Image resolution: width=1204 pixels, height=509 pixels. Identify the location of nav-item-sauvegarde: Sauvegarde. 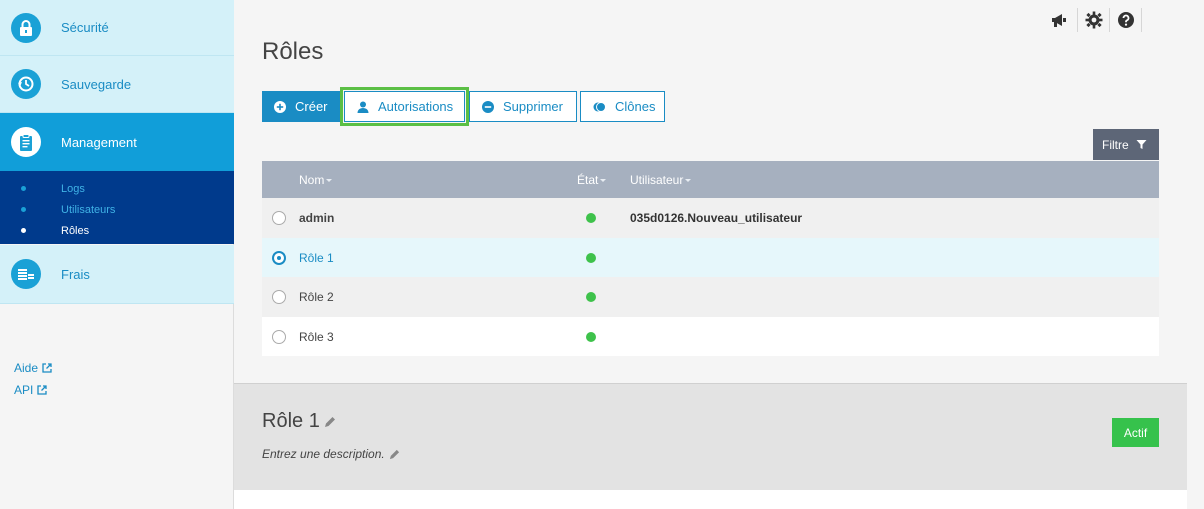
(117, 84).